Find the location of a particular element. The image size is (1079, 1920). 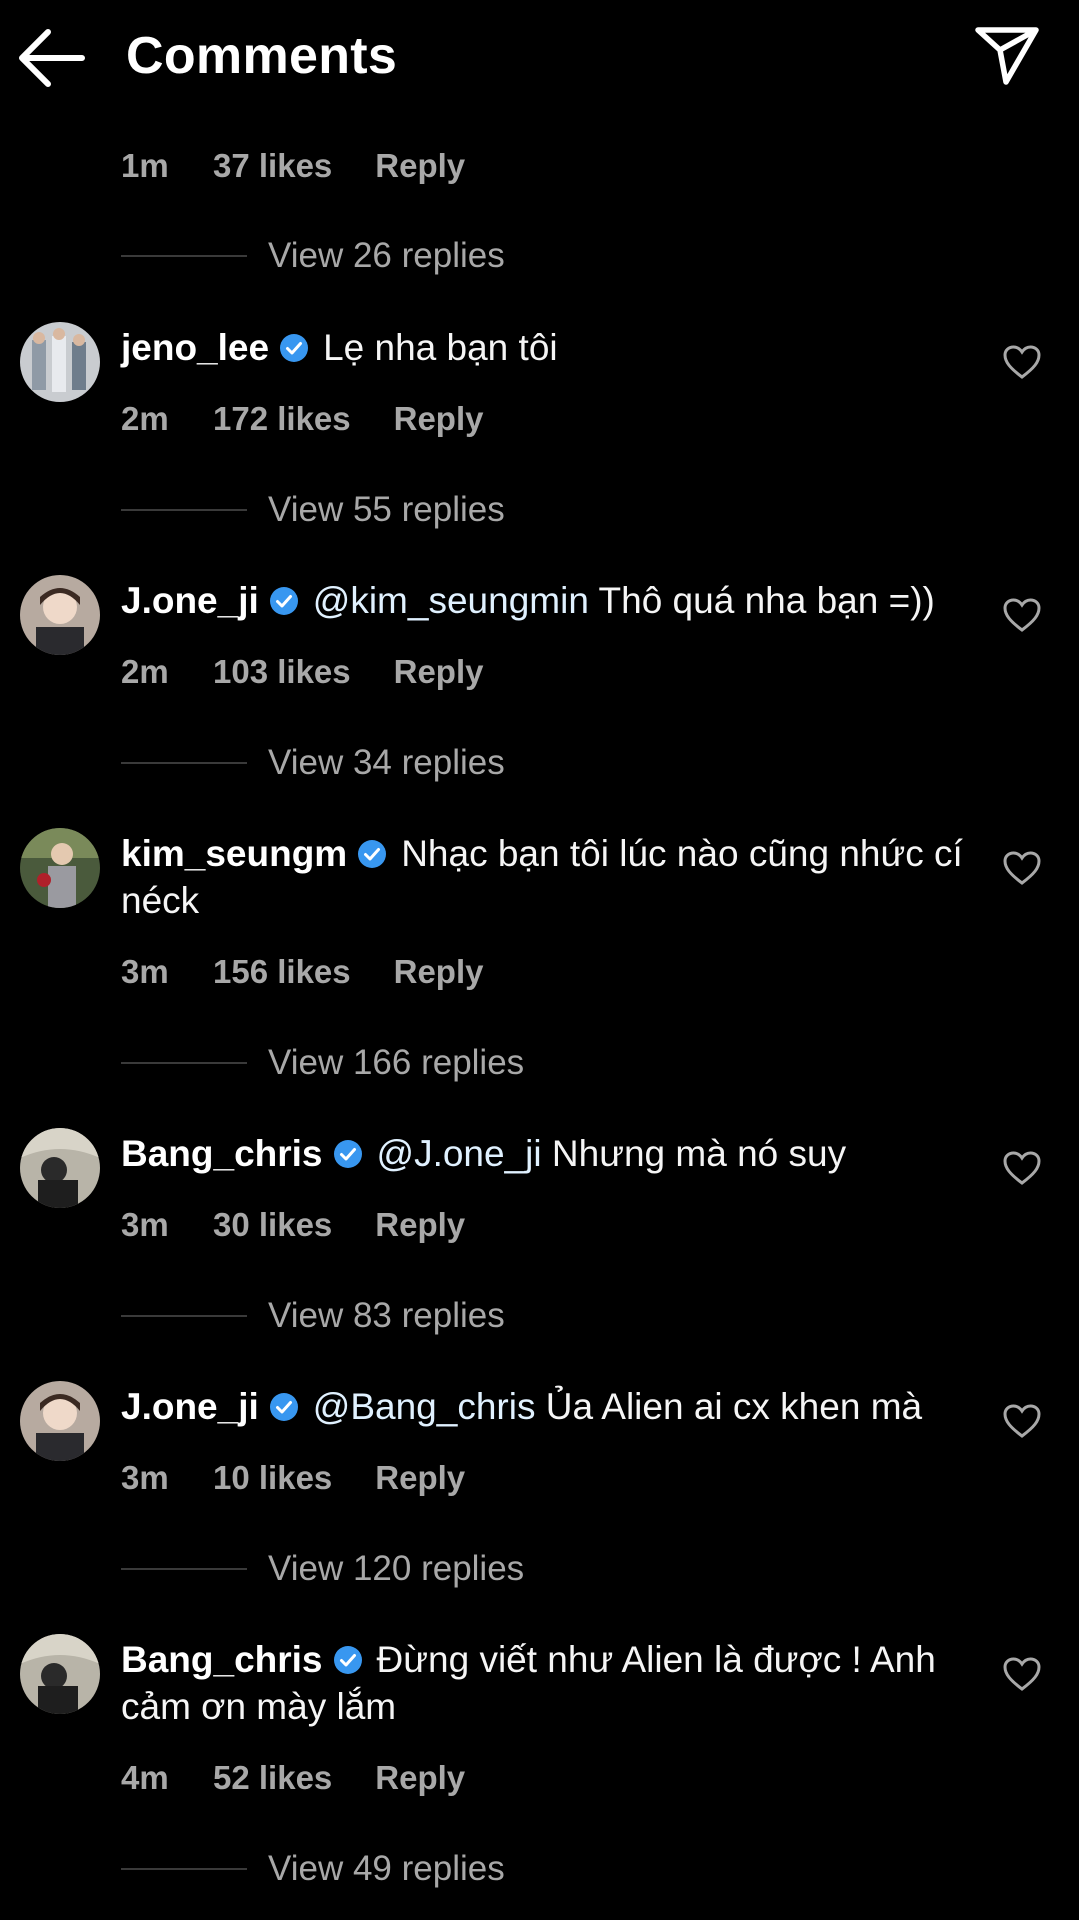

page-title: Comments is located at coordinates (262, 56).